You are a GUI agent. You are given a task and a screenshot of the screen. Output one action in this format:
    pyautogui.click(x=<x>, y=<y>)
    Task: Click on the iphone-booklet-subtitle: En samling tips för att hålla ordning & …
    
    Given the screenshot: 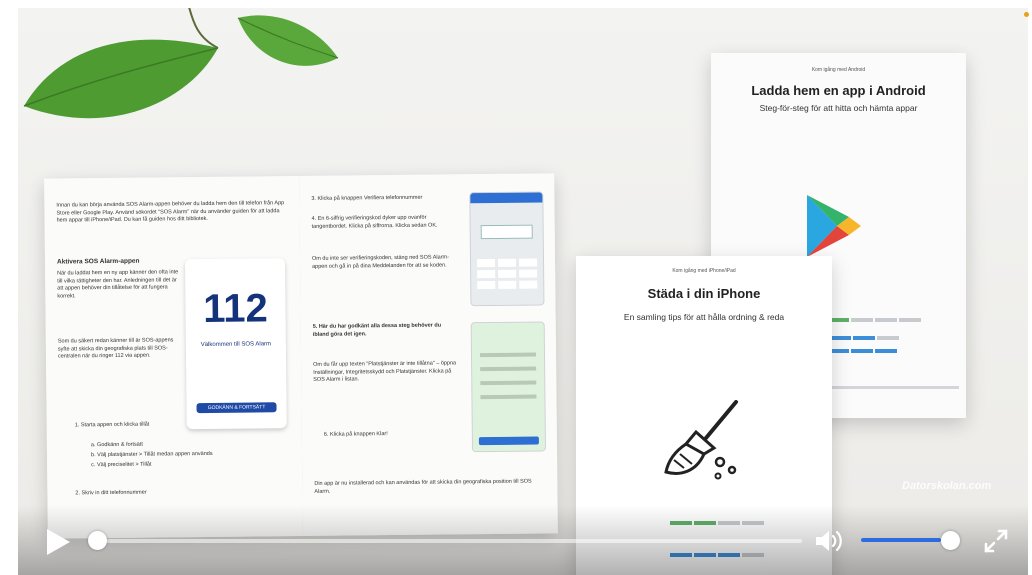 What is the action you would take?
    pyautogui.click(x=704, y=317)
    